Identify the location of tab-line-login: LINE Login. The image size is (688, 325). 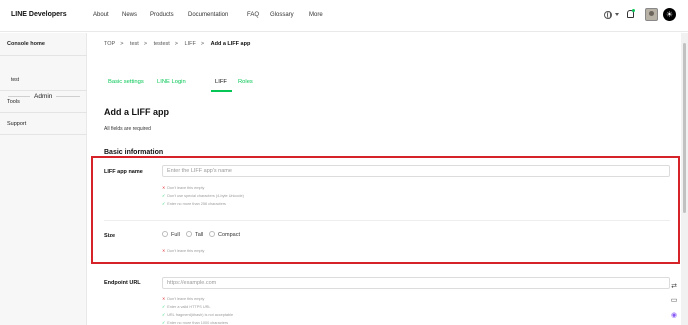
(171, 82).